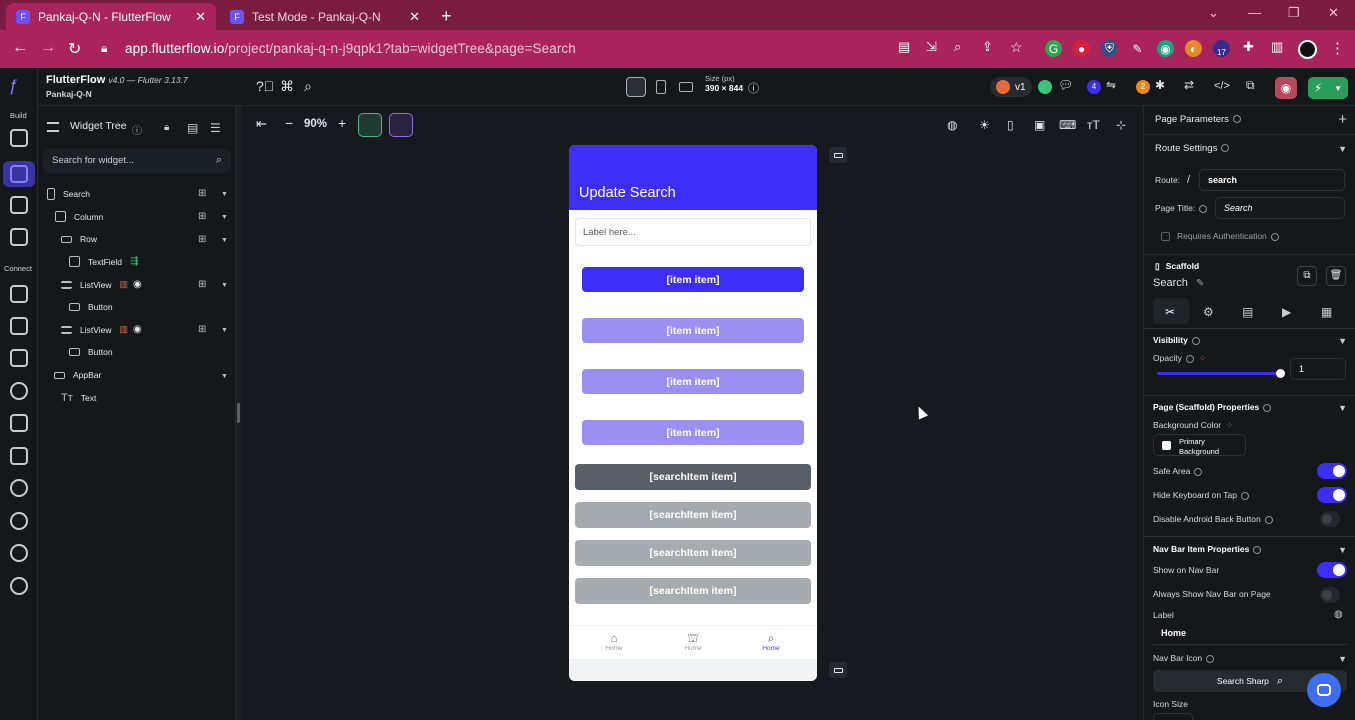 The image size is (1355, 720). Describe the element at coordinates (1137, 48) in the screenshot. I see `pen-extension-icon: ✎` at that location.